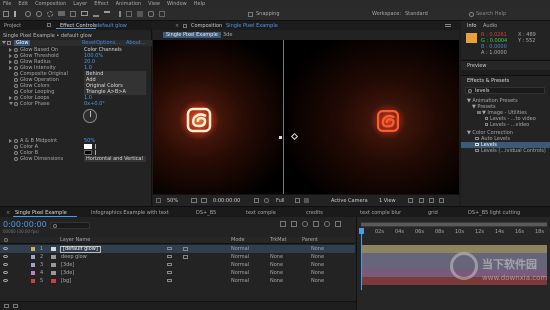 Image resolution: width=550 pixels, height=310 pixels. What do you see at coordinates (505, 90) in the screenshot?
I see `effects-search-field: levels` at bounding box center [505, 90].